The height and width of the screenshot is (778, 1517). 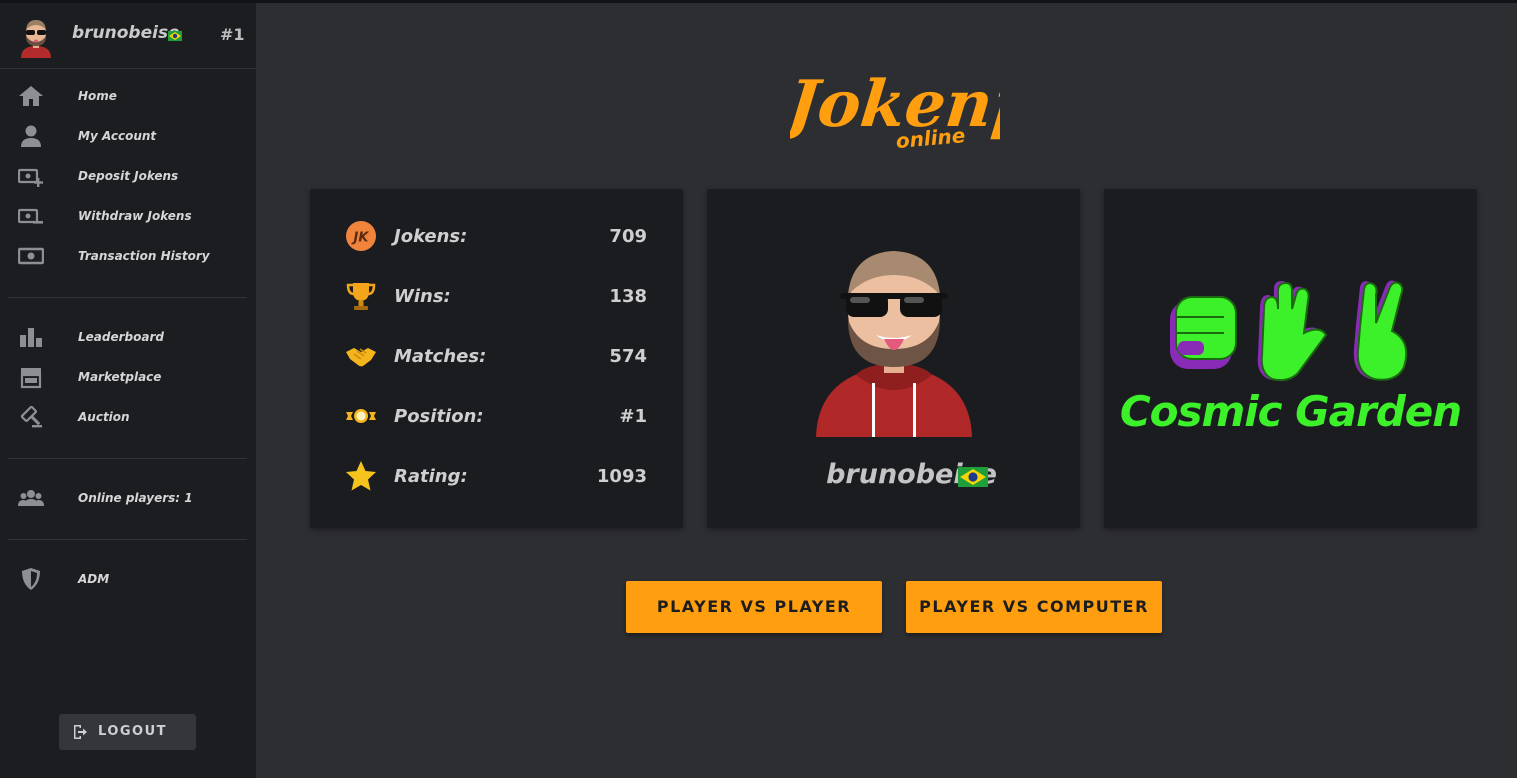 What do you see at coordinates (31, 498) in the screenshot?
I see `users-icon` at bounding box center [31, 498].